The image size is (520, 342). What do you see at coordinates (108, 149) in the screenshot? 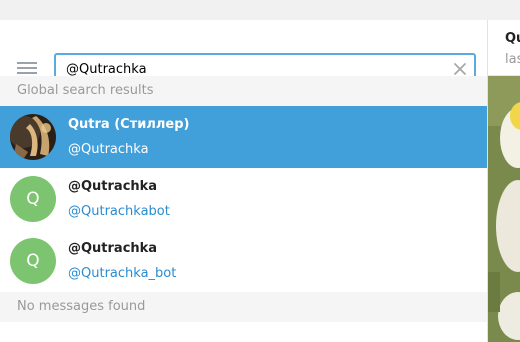
I see `result-username: @Qutrachka` at bounding box center [108, 149].